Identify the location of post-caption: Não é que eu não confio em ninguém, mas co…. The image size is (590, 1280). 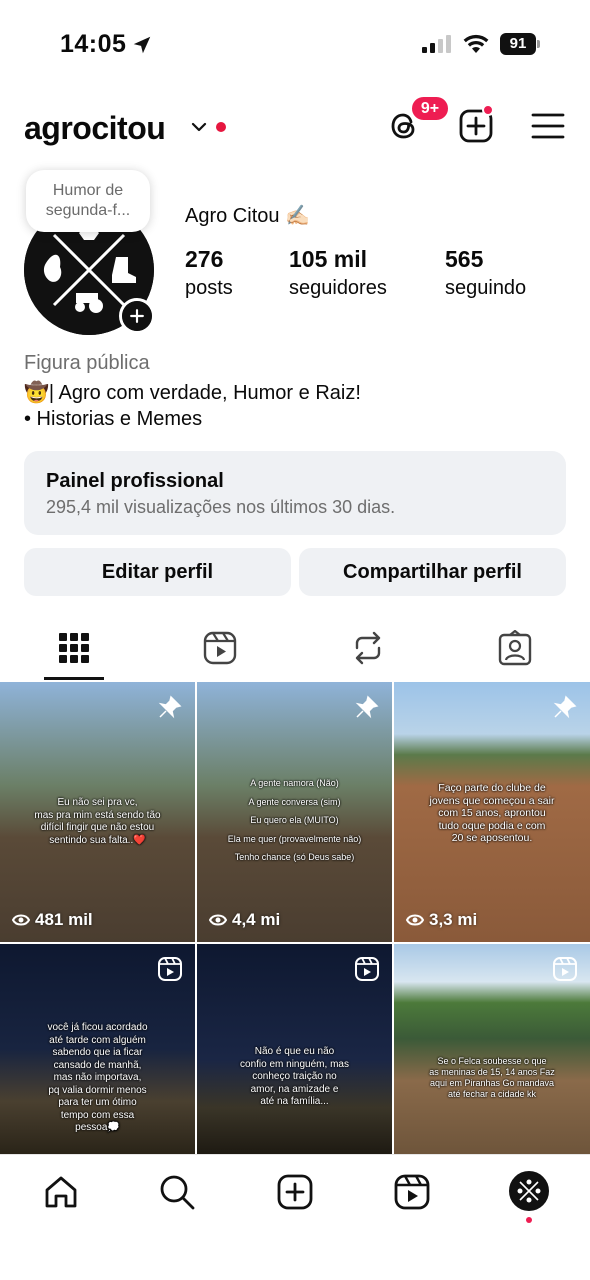
(294, 1076).